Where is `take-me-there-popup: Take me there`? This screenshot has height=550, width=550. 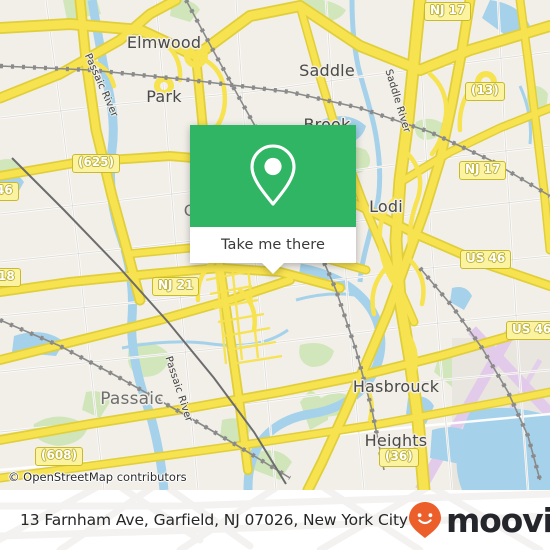
take-me-there-popup: Take me there is located at coordinates (273, 199).